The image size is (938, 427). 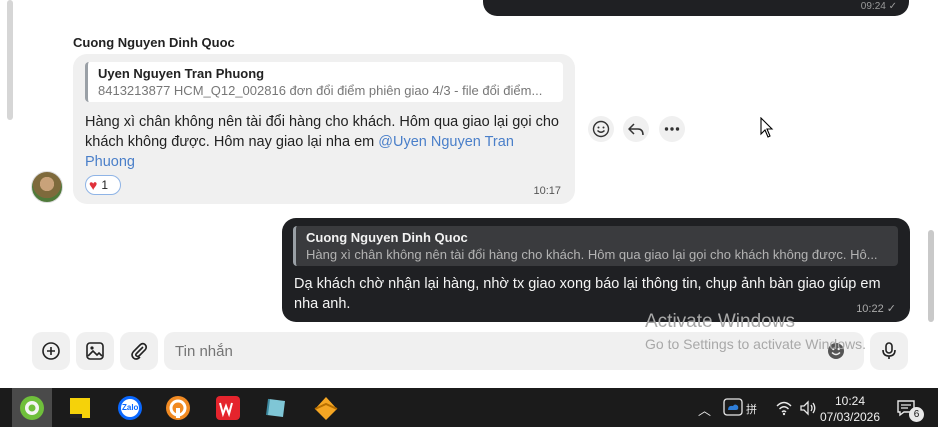 I want to click on zalo-label: Zalo, so click(x=130, y=407).